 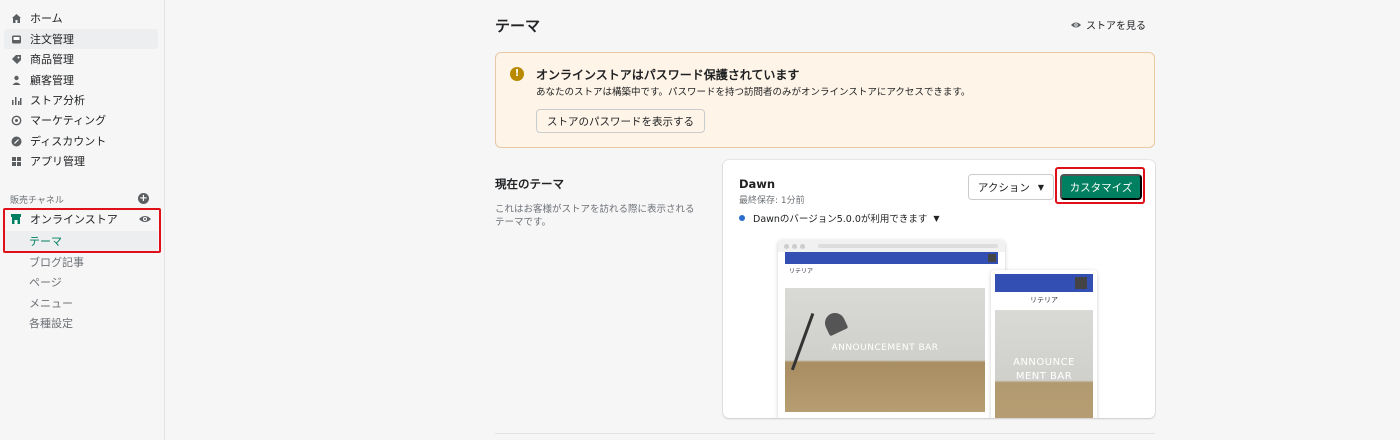 I want to click on sidebar-subitem-pages: ページ, so click(x=81, y=282).